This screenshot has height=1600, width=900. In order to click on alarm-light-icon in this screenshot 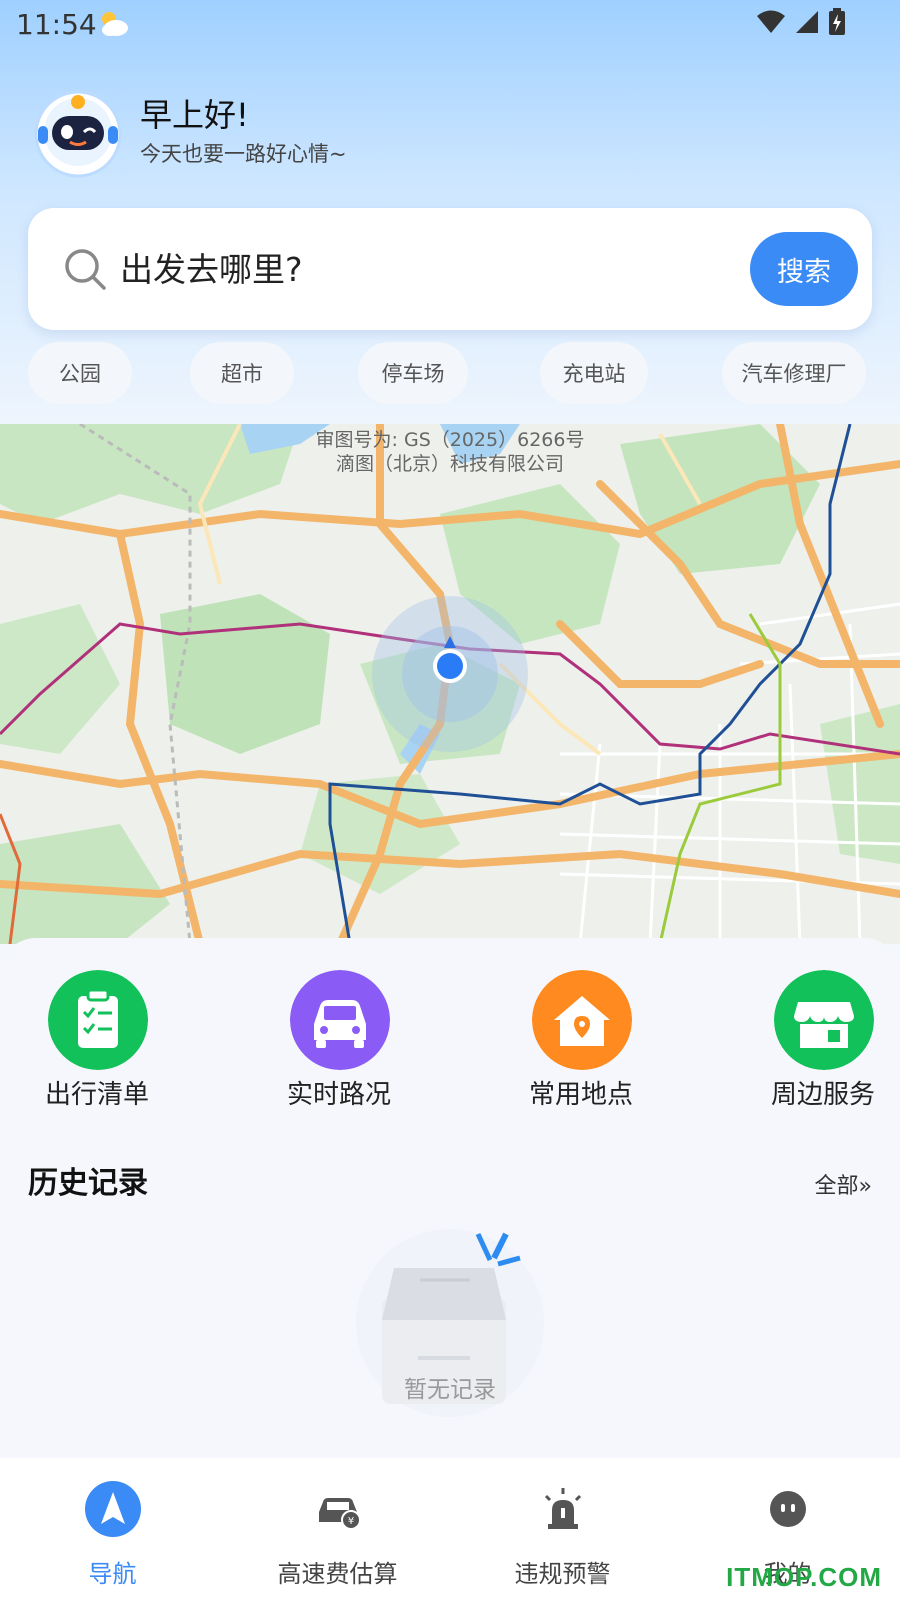, I will do `click(563, 1508)`.